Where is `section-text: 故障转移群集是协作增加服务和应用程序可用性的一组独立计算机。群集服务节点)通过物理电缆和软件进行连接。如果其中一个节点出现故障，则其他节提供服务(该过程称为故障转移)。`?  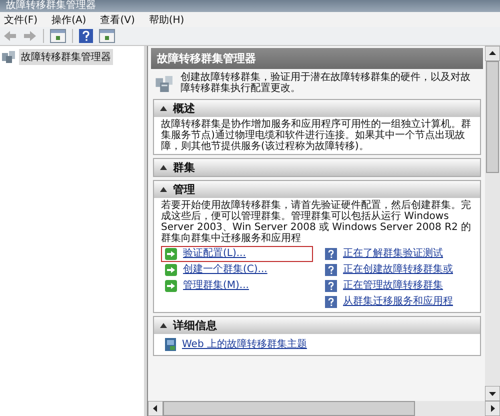
section-text: 故障转移群集是协作增加服务和应用程序可用性的一组独立计算机。群集服务节点)通过物理电缆和软件进行连接。如果其中一个节点出现故障，则其他节提供服务(该过程称为故障转移)。 is located at coordinates (316, 135).